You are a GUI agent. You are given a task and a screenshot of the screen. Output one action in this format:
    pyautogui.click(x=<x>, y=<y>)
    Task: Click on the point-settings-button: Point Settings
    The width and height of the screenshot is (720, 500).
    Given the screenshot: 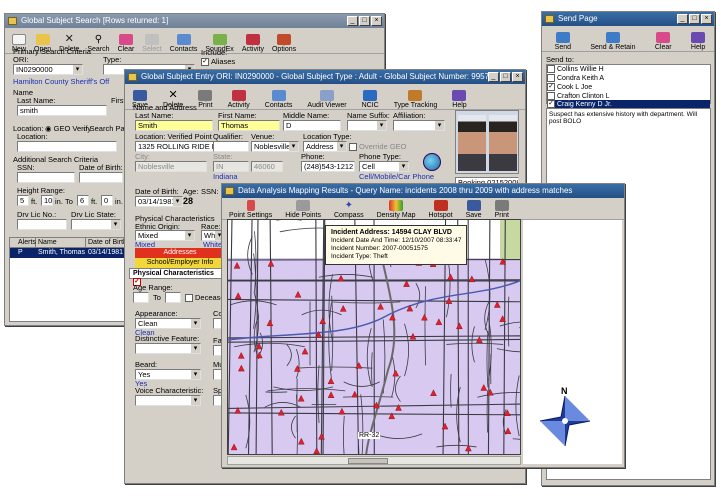 What is the action you would take?
    pyautogui.click(x=250, y=209)
    